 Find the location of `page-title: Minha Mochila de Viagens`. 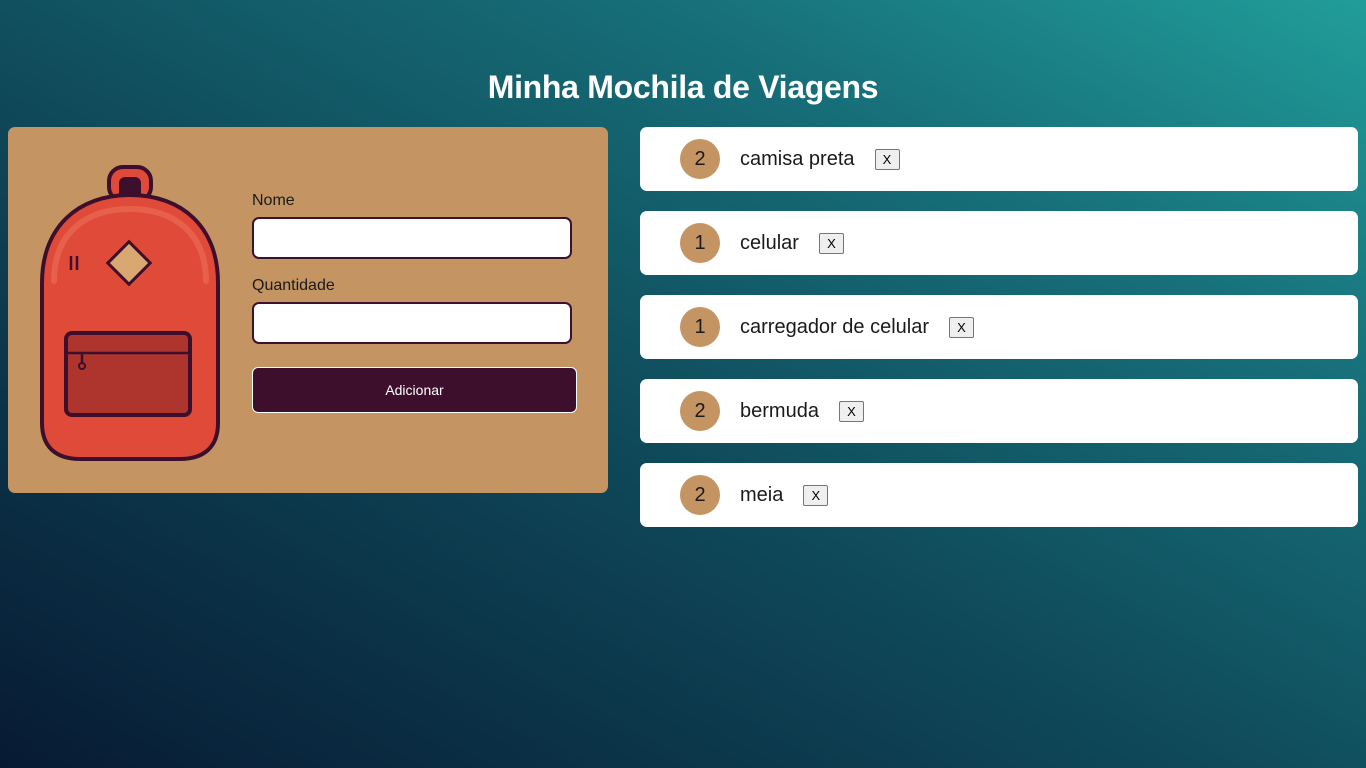

page-title: Minha Mochila de Viagens is located at coordinates (683, 87).